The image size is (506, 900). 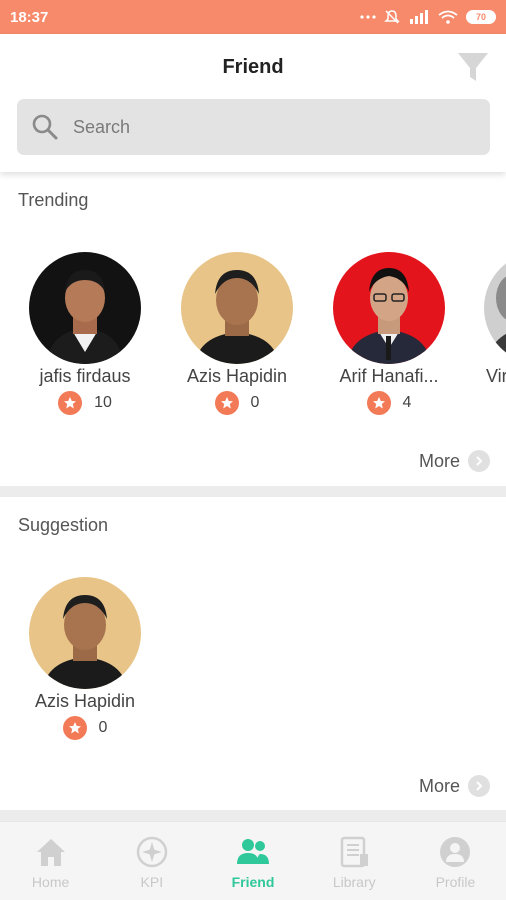 I want to click on status-bar: 18:37 70, so click(x=253, y=17).